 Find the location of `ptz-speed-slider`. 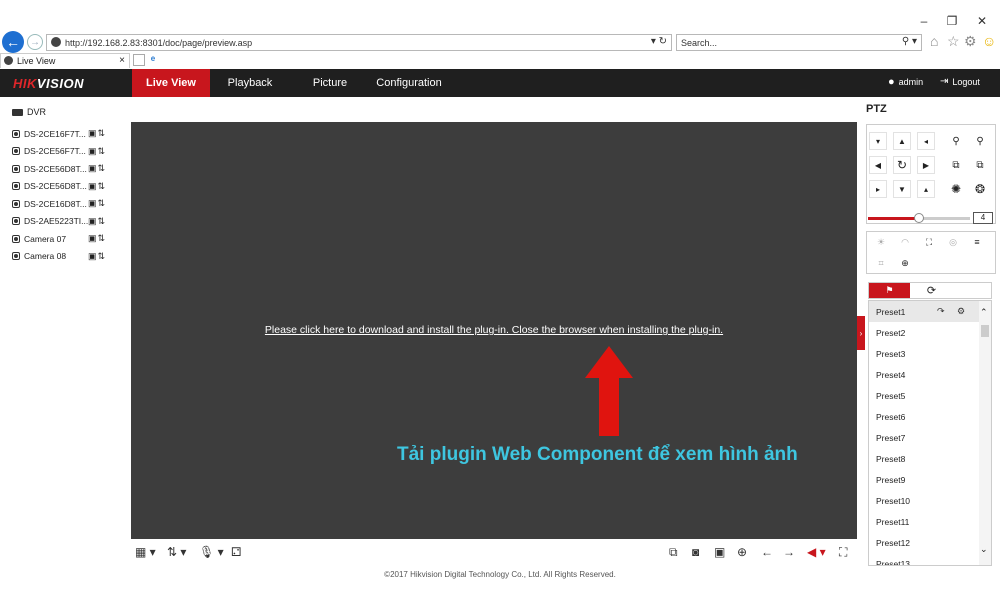

ptz-speed-slider is located at coordinates (919, 218).